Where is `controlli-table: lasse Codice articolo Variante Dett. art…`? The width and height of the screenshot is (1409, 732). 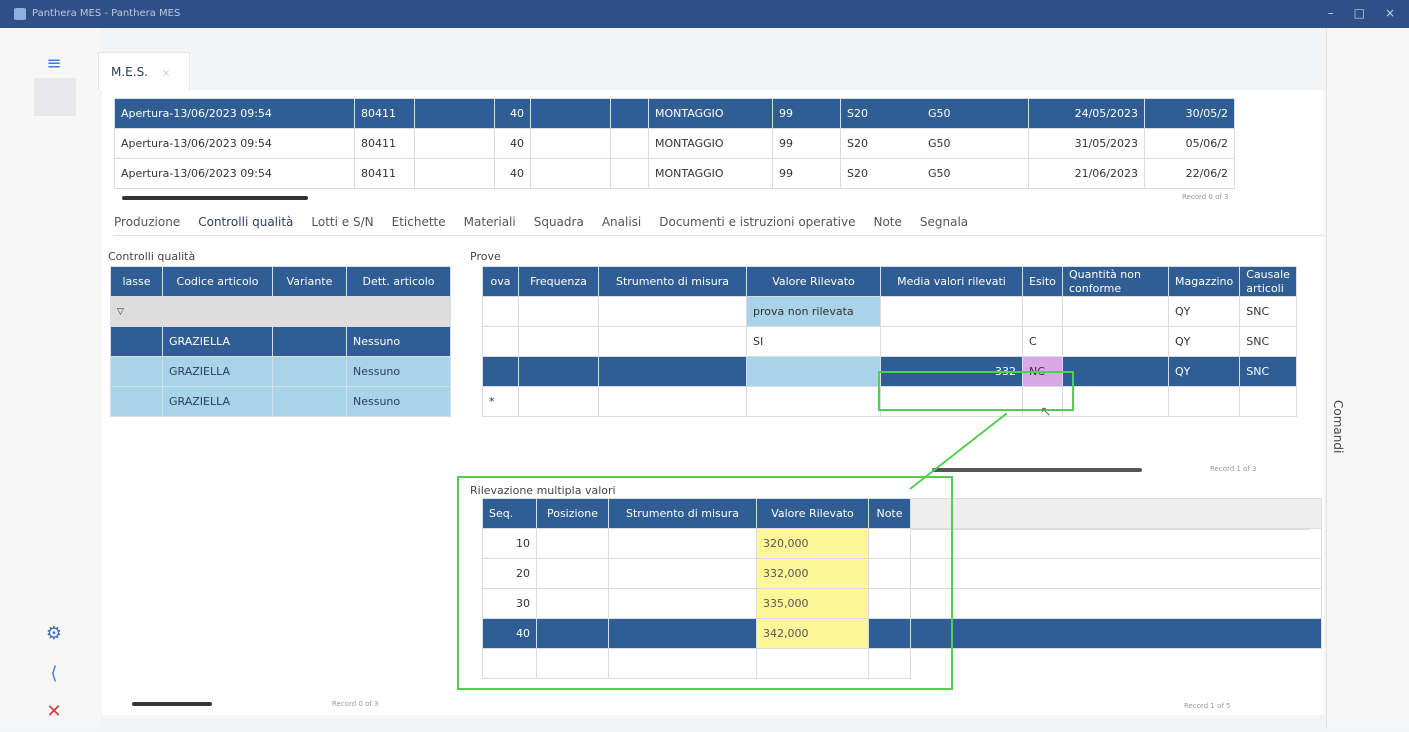
controlli-table: lasse Codice articolo Variante Dett. art… is located at coordinates (280, 341).